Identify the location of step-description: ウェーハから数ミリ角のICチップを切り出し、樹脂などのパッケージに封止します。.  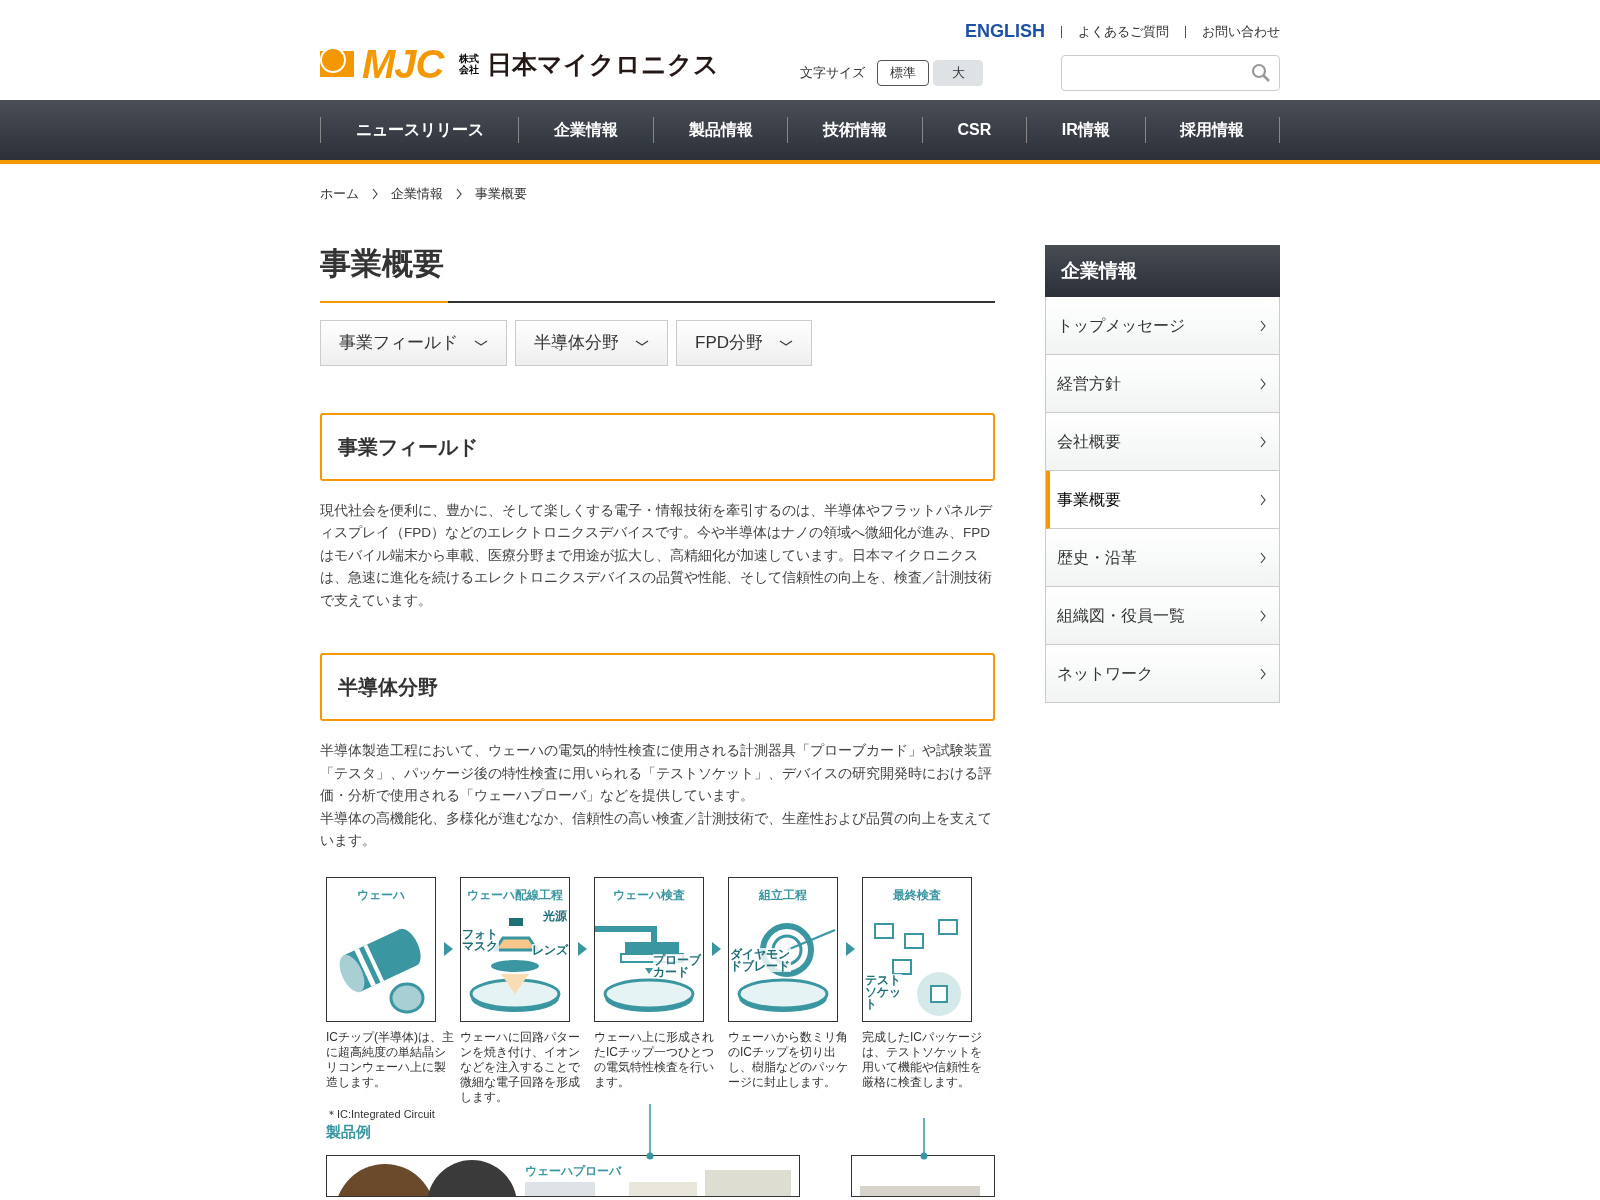
(788, 1059).